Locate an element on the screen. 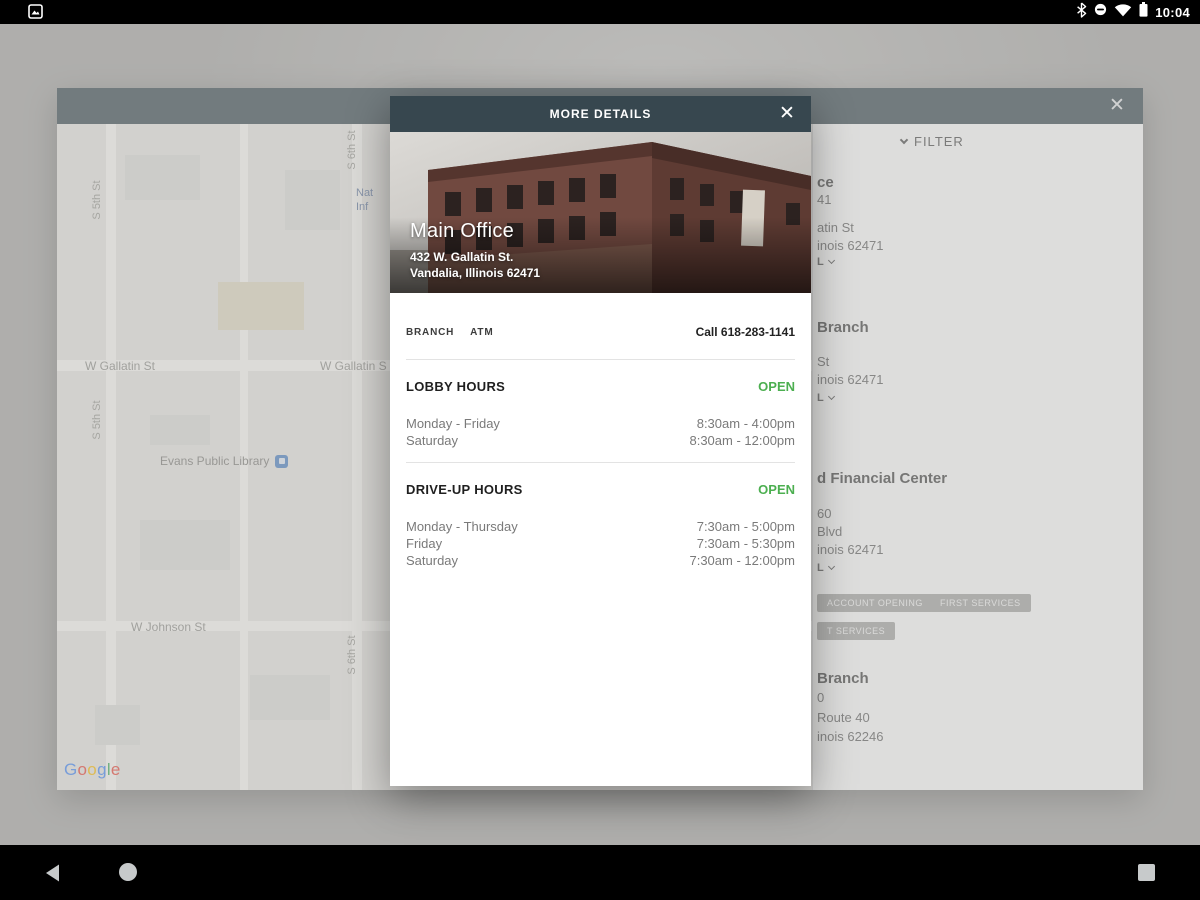  section-title: LOBBY HOURS is located at coordinates (456, 386).